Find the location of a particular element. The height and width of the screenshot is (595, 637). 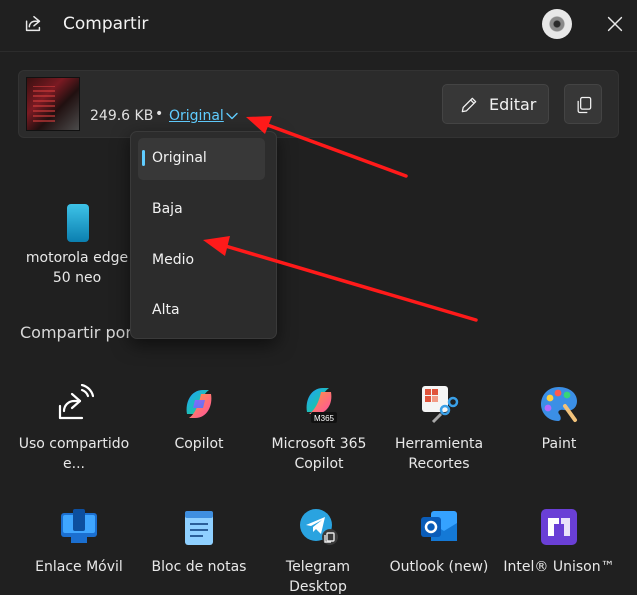

app-copilot: Copilot is located at coordinates (199, 436).